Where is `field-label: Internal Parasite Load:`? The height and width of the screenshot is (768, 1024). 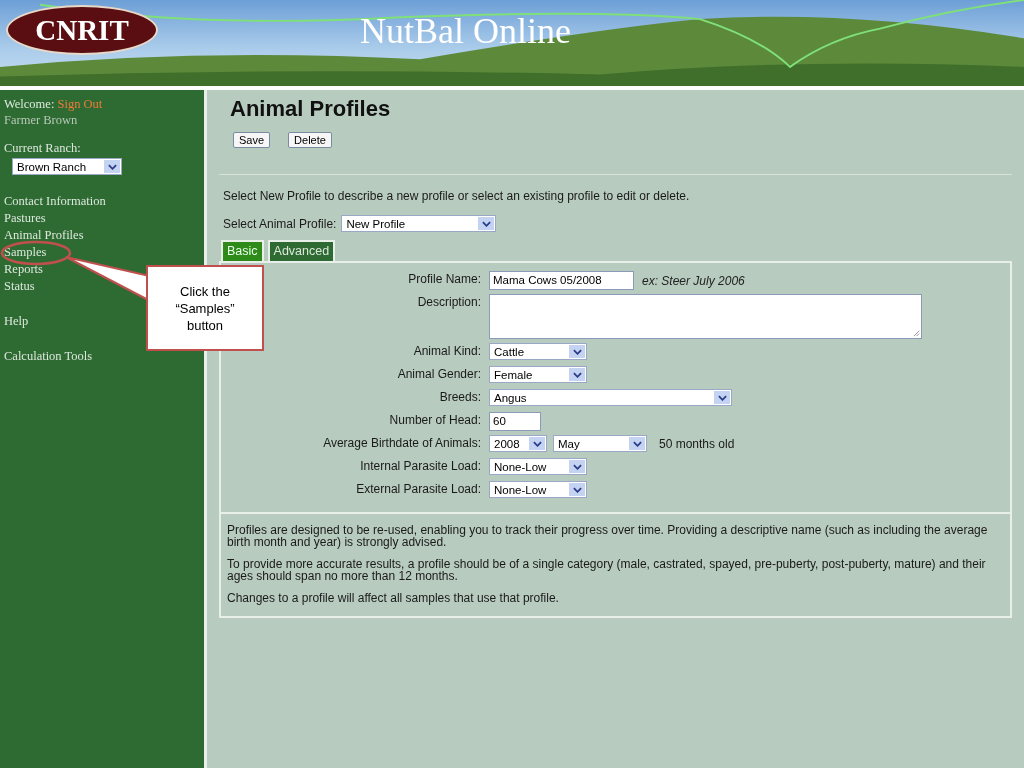
field-label: Internal Parasite Load: is located at coordinates (420, 466).